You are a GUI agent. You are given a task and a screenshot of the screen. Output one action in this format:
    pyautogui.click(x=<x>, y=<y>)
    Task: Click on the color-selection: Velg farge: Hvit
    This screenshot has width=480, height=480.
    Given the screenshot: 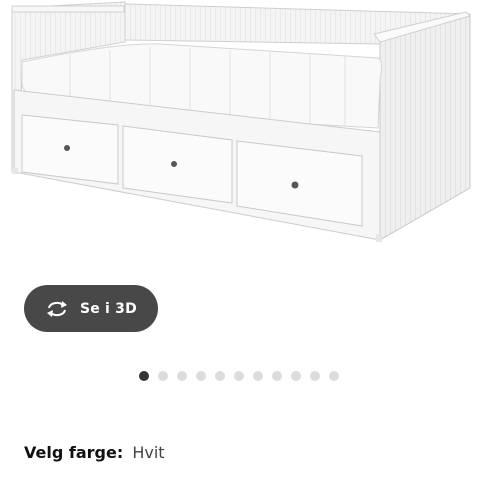 What is the action you would take?
    pyautogui.click(x=94, y=452)
    